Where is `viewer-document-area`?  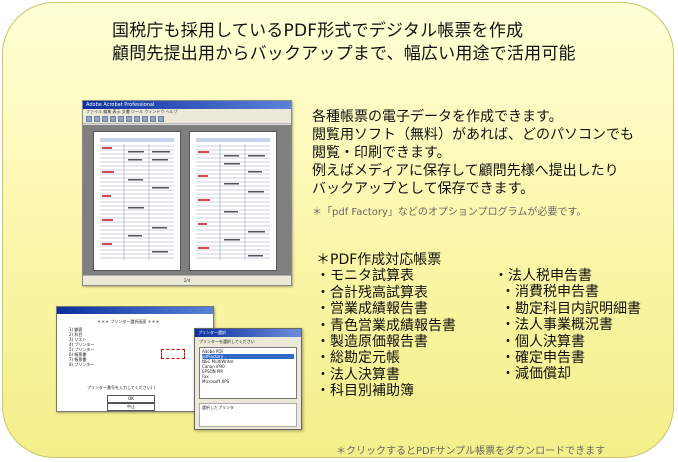 viewer-document-area is located at coordinates (187, 200).